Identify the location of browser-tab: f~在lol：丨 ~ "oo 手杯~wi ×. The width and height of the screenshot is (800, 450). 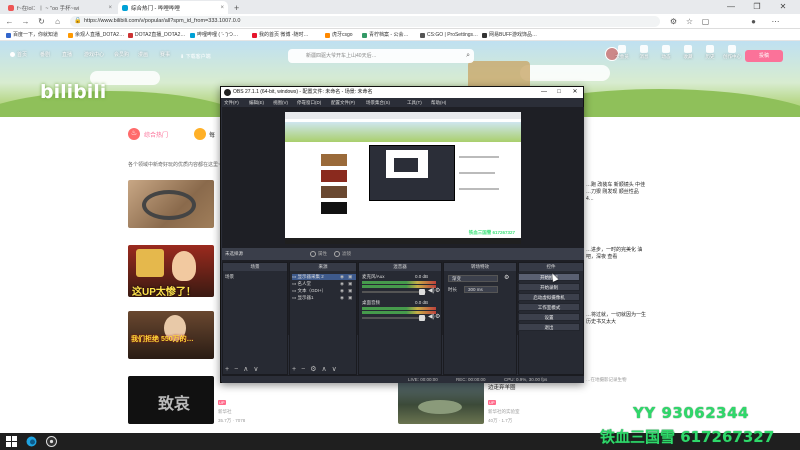
(60, 7).